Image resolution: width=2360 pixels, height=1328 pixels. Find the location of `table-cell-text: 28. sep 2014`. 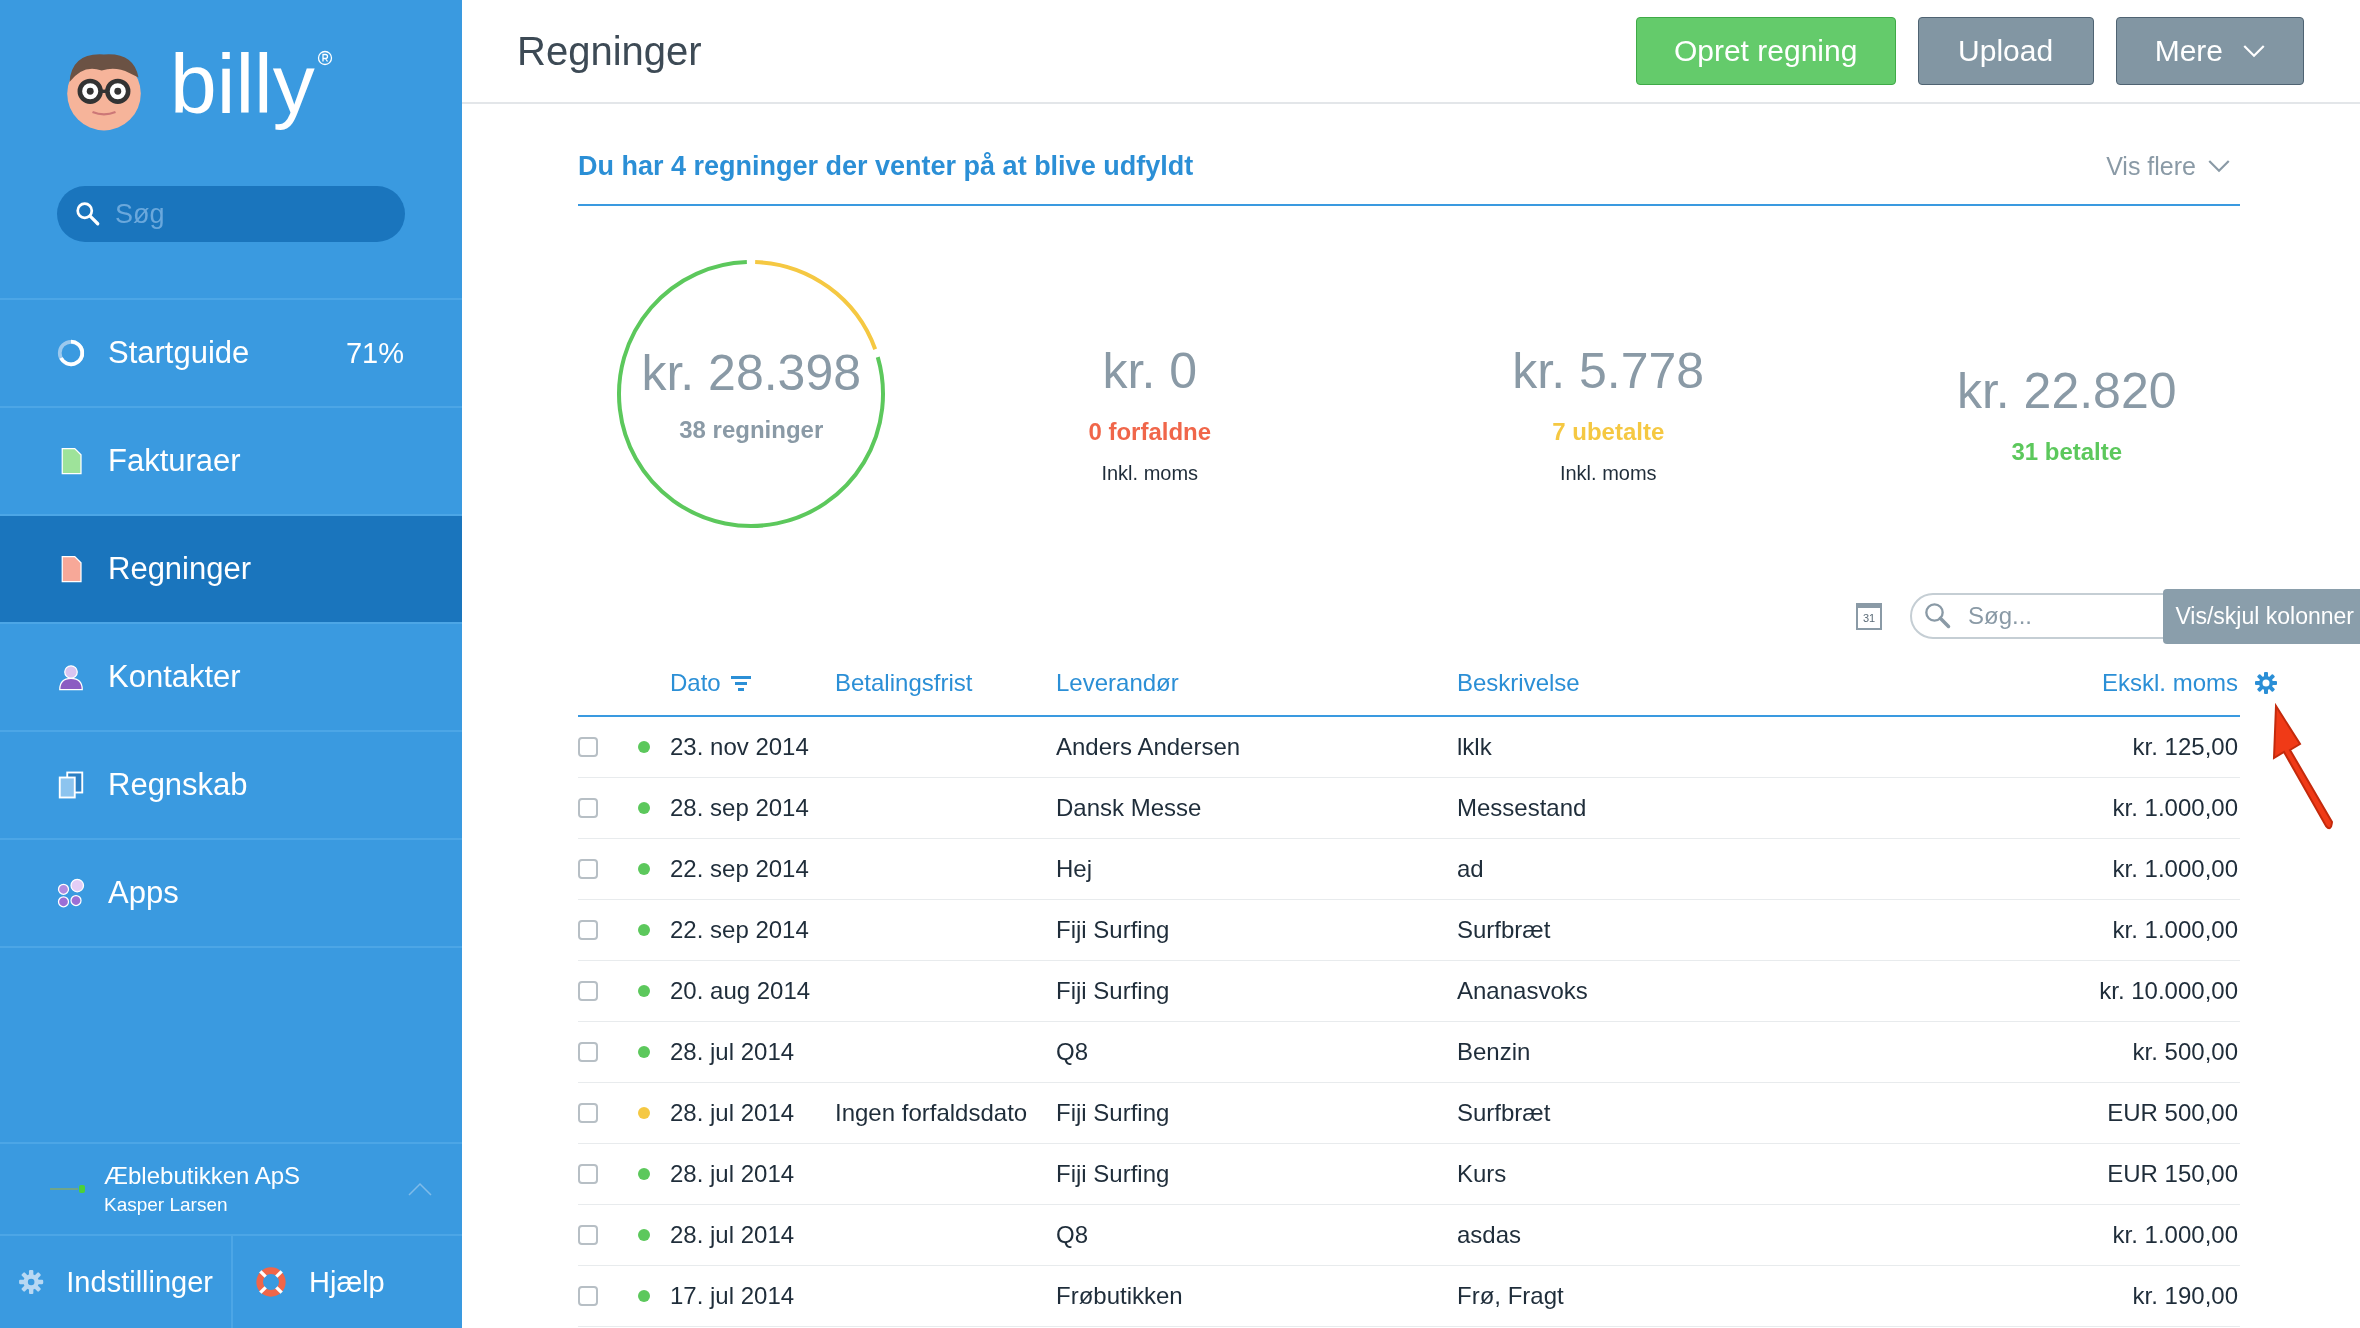

table-cell-text: 28. sep 2014 is located at coordinates (740, 808).